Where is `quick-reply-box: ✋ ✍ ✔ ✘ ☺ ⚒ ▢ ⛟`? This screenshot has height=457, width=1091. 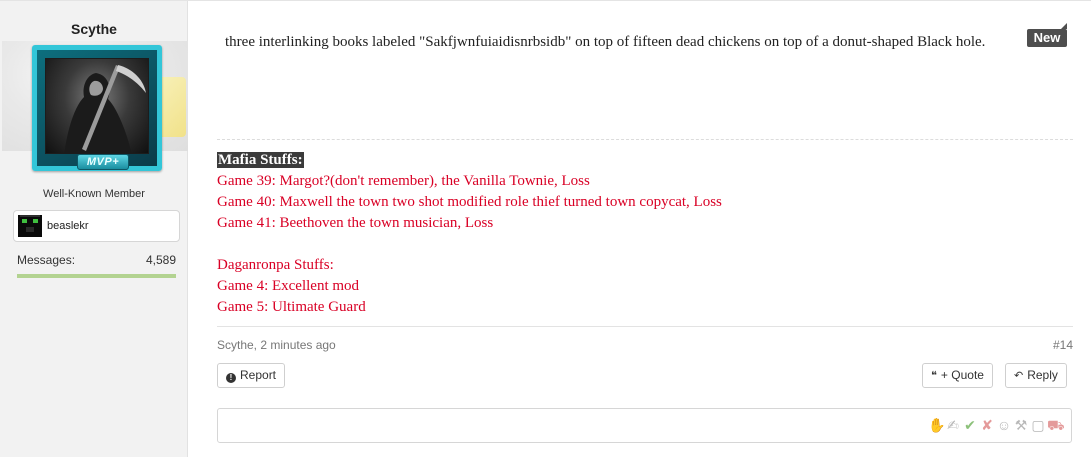
quick-reply-box: ✋ ✍ ✔ ✘ ☺ ⚒ ▢ ⛟ is located at coordinates (644, 425).